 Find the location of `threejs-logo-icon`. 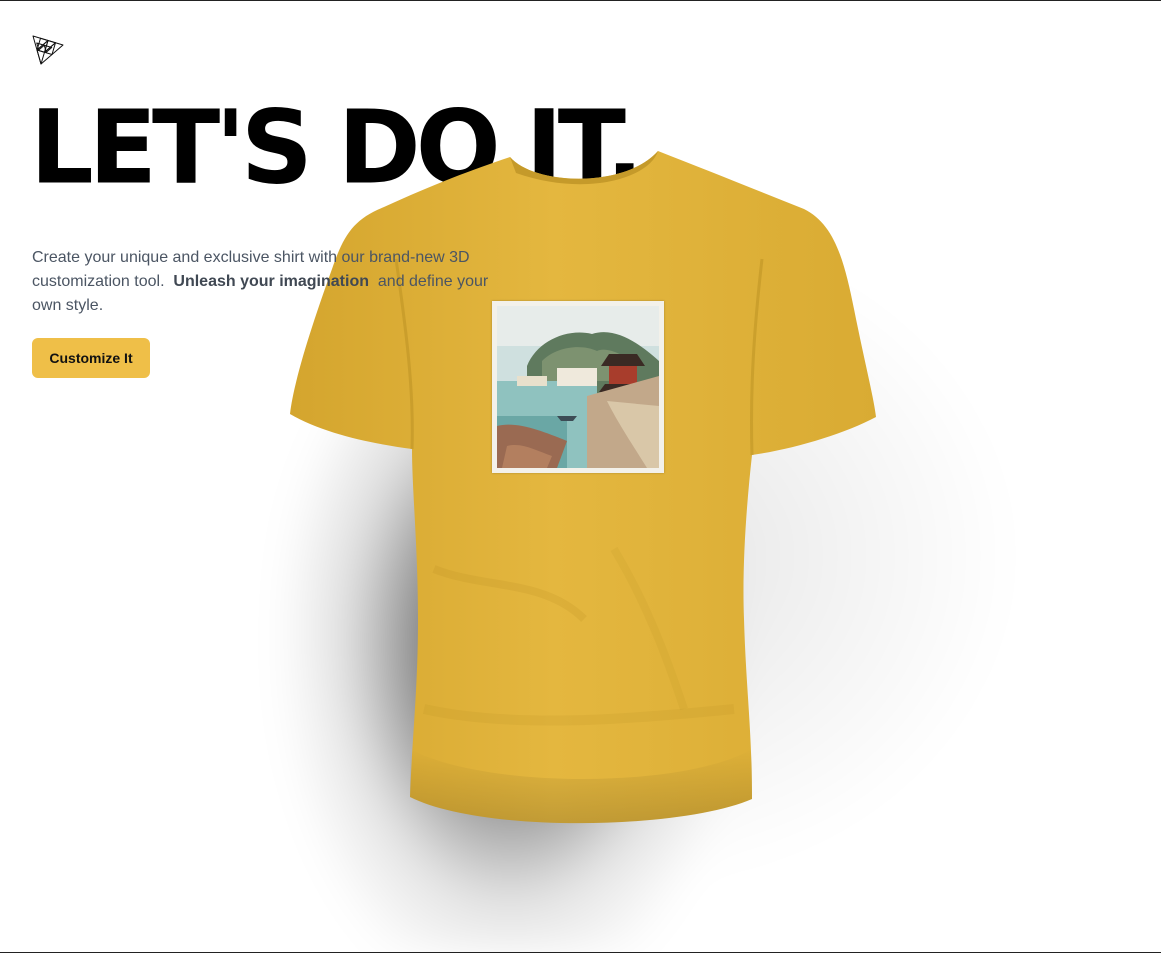

threejs-logo-icon is located at coordinates (48, 50).